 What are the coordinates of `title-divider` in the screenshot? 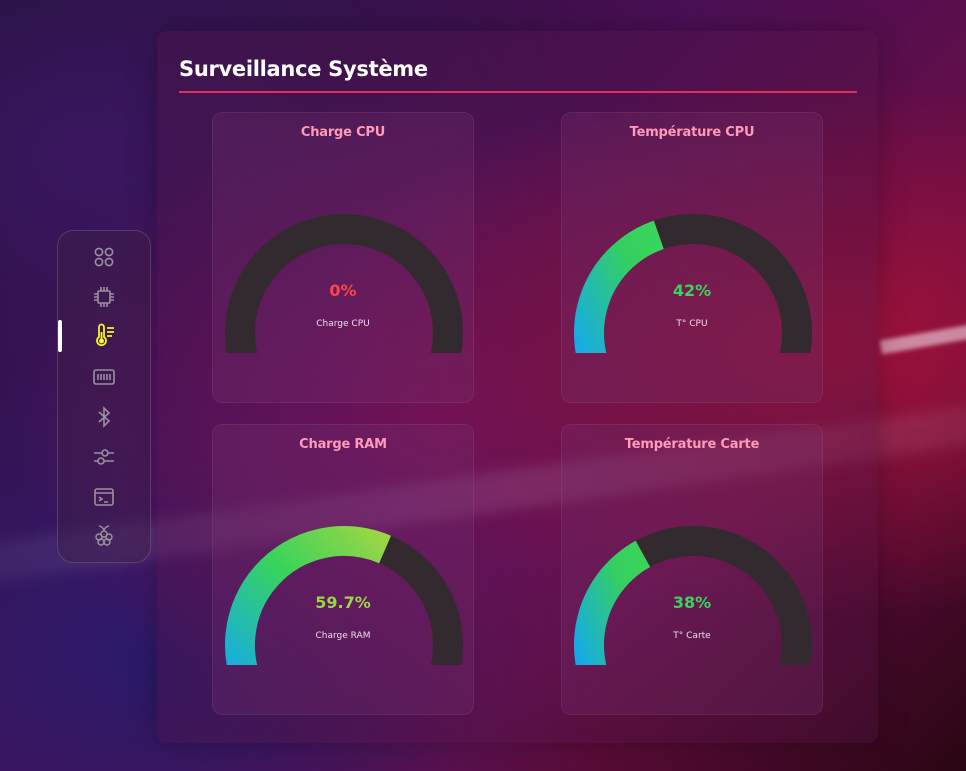 It's located at (518, 92).